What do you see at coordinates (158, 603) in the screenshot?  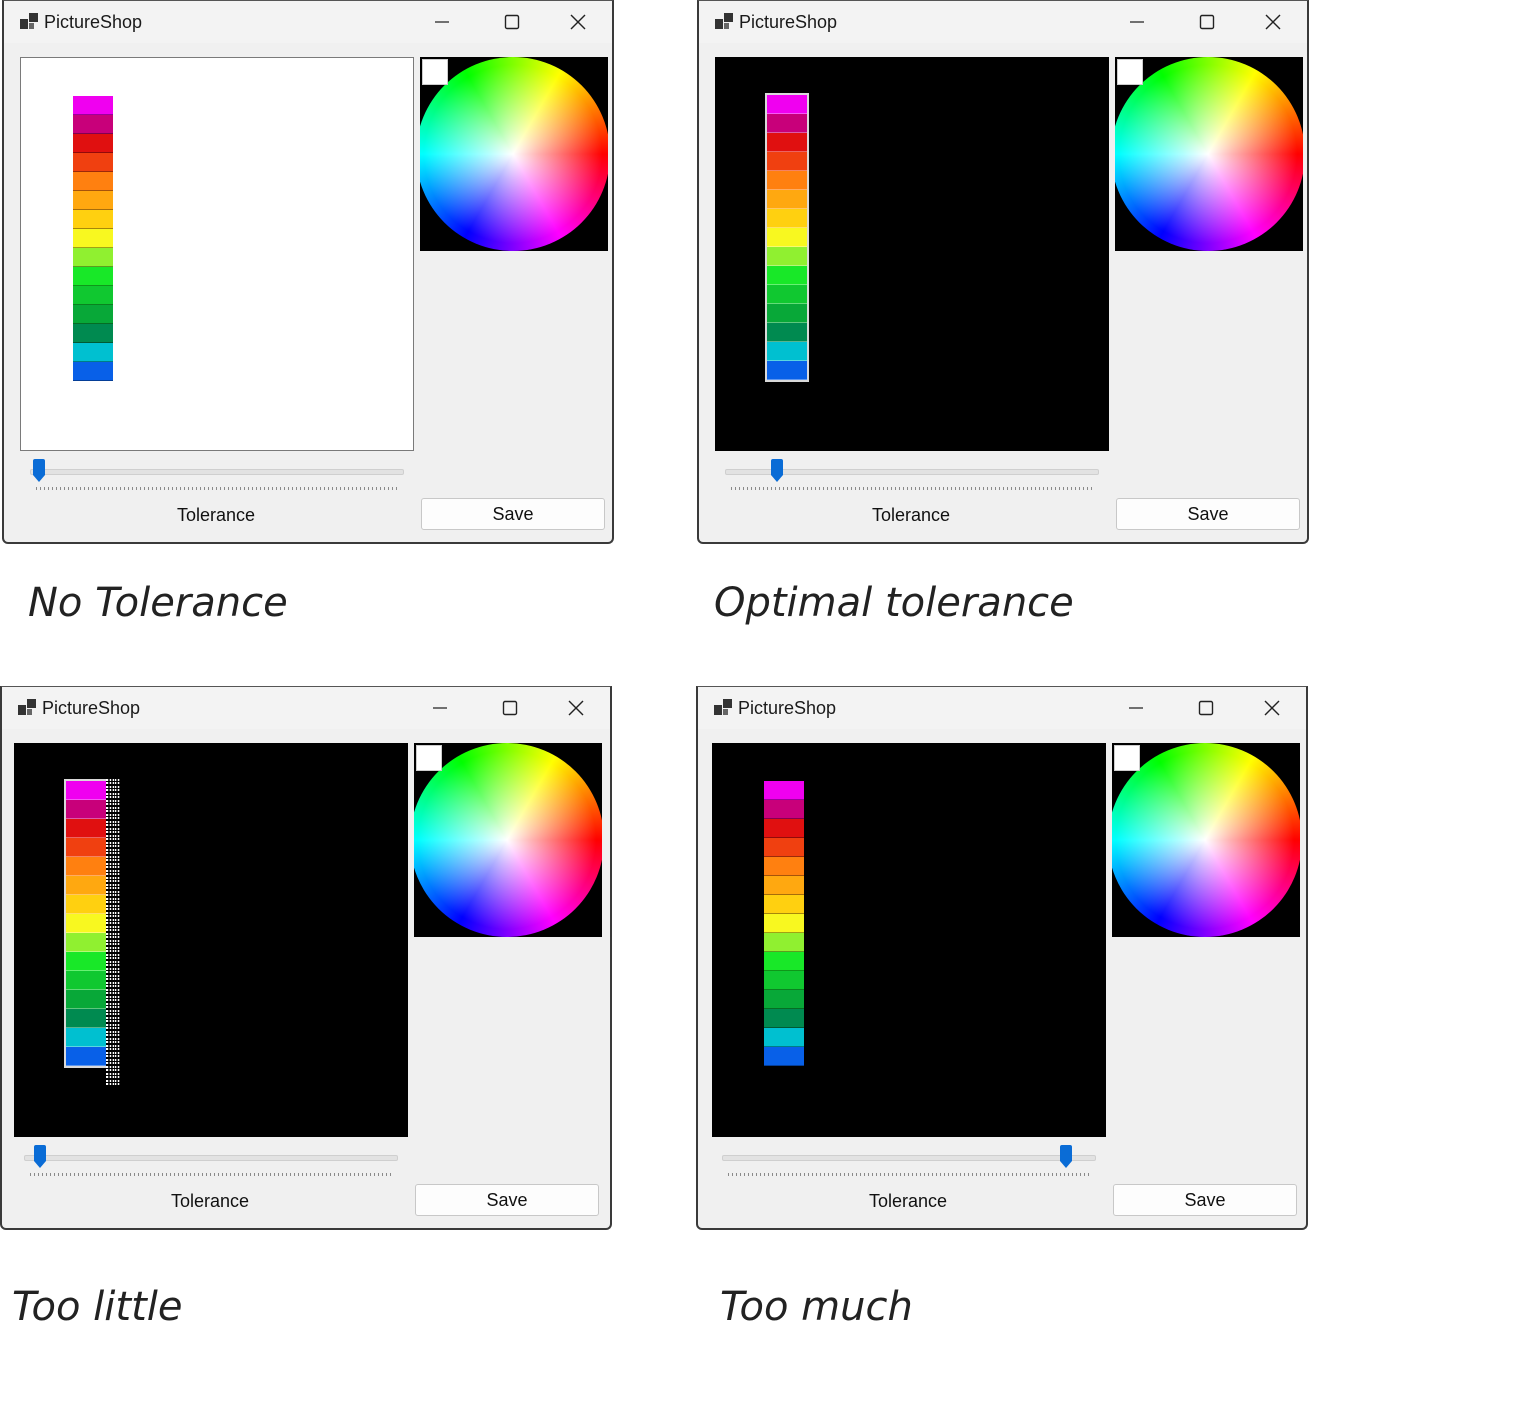 I see `caption-no-tolerance: No Tolerance` at bounding box center [158, 603].